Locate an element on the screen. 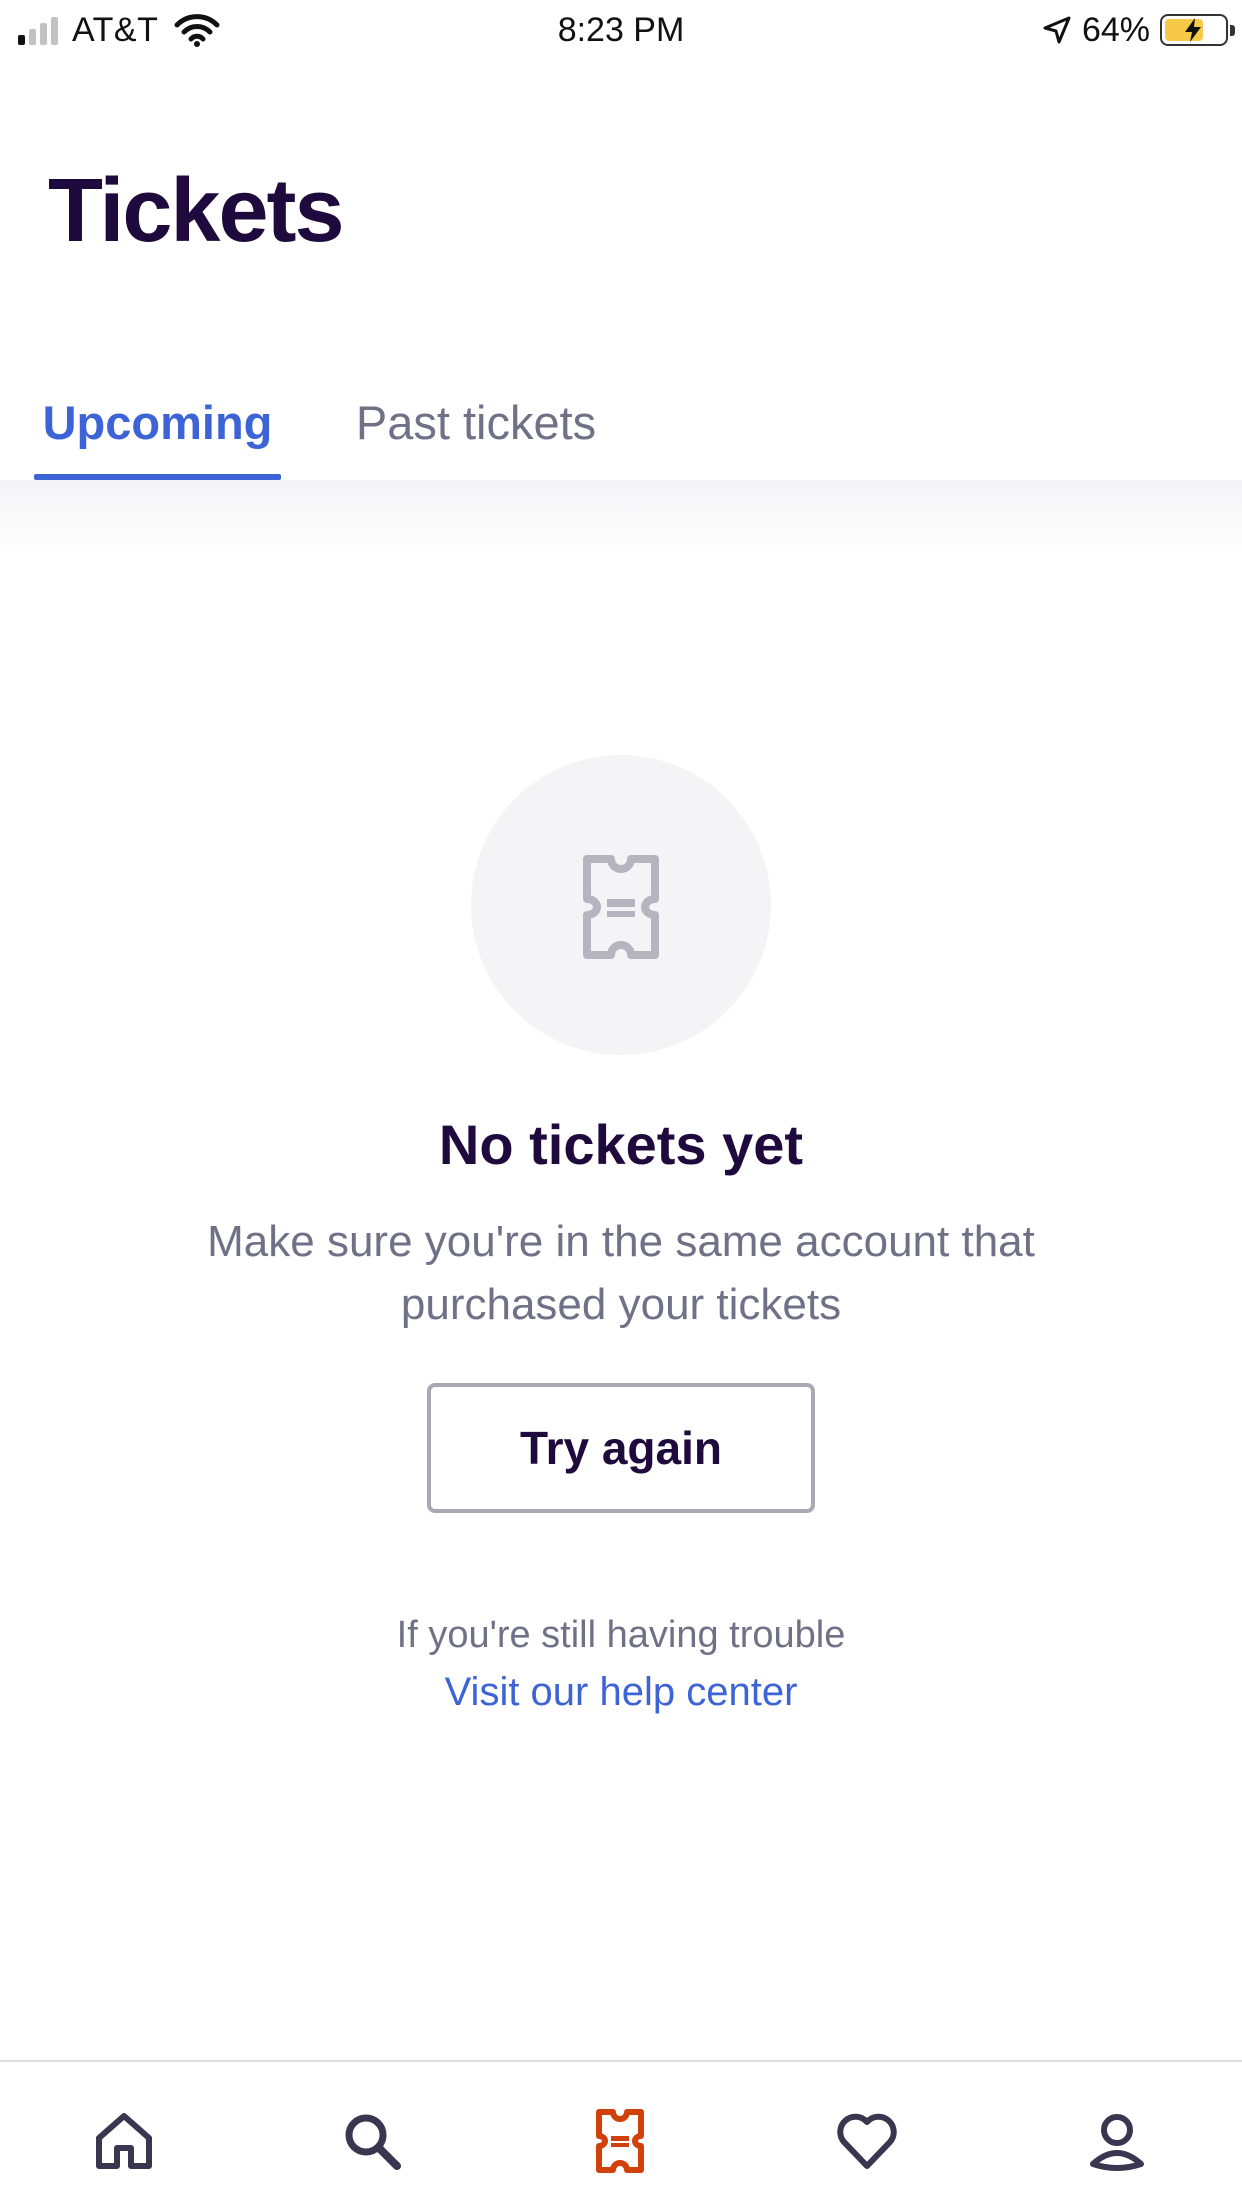  home-icon is located at coordinates (124, 2141).